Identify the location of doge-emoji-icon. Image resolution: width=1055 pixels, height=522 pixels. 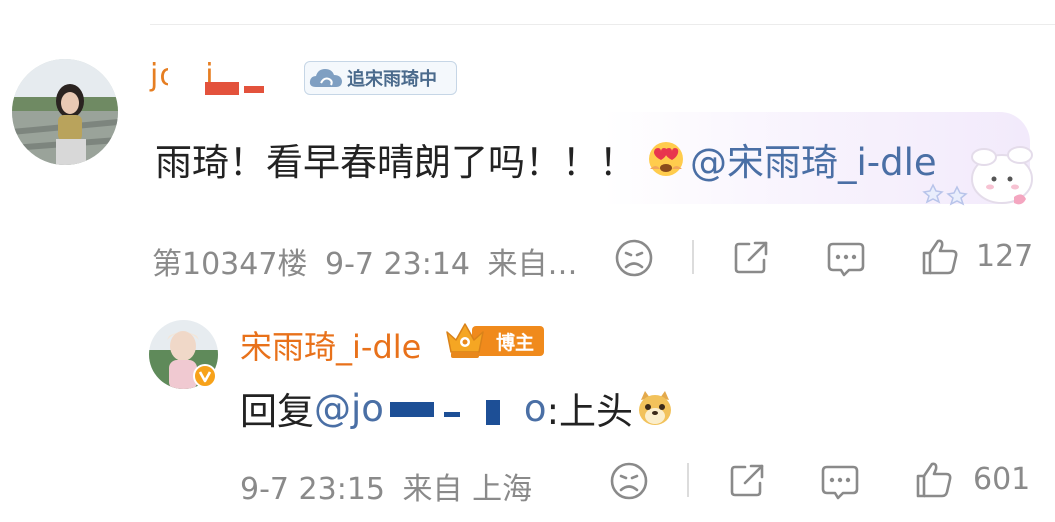
(655, 408).